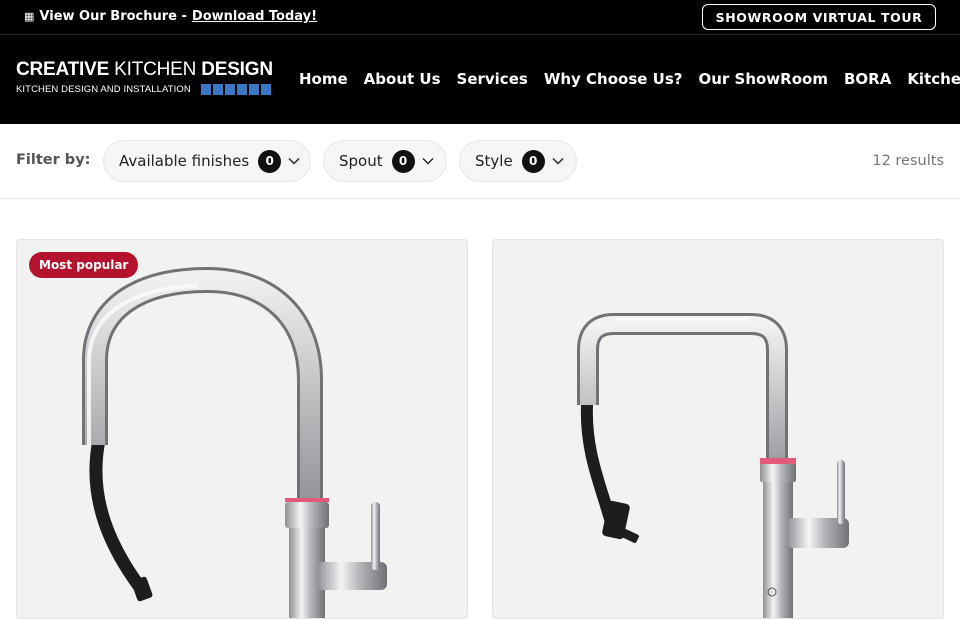 This screenshot has width=960, height=619. Describe the element at coordinates (361, 161) in the screenshot. I see `filter-pill-label: Spout` at that location.